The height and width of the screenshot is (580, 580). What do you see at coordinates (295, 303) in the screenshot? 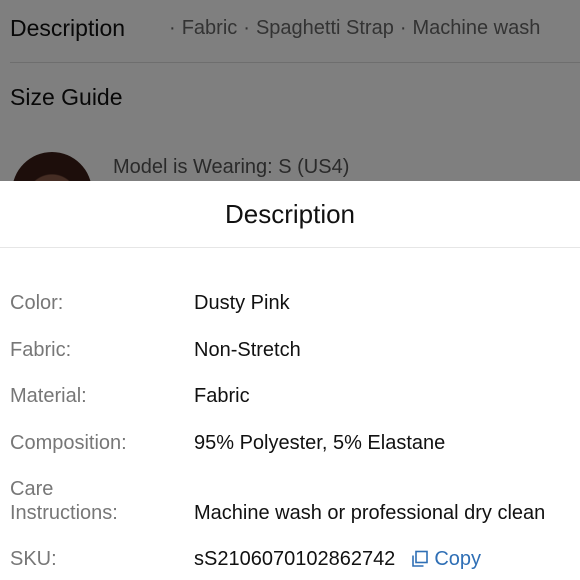
I see `row-color: Color: Dusty Pink` at bounding box center [295, 303].